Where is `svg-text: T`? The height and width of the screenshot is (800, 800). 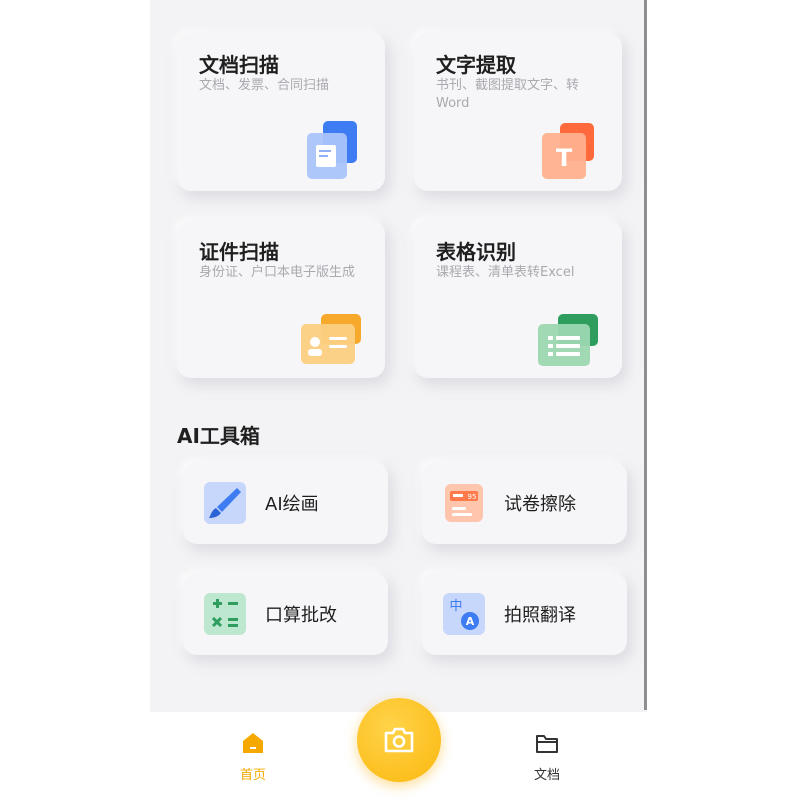
svg-text: T is located at coordinates (564, 158).